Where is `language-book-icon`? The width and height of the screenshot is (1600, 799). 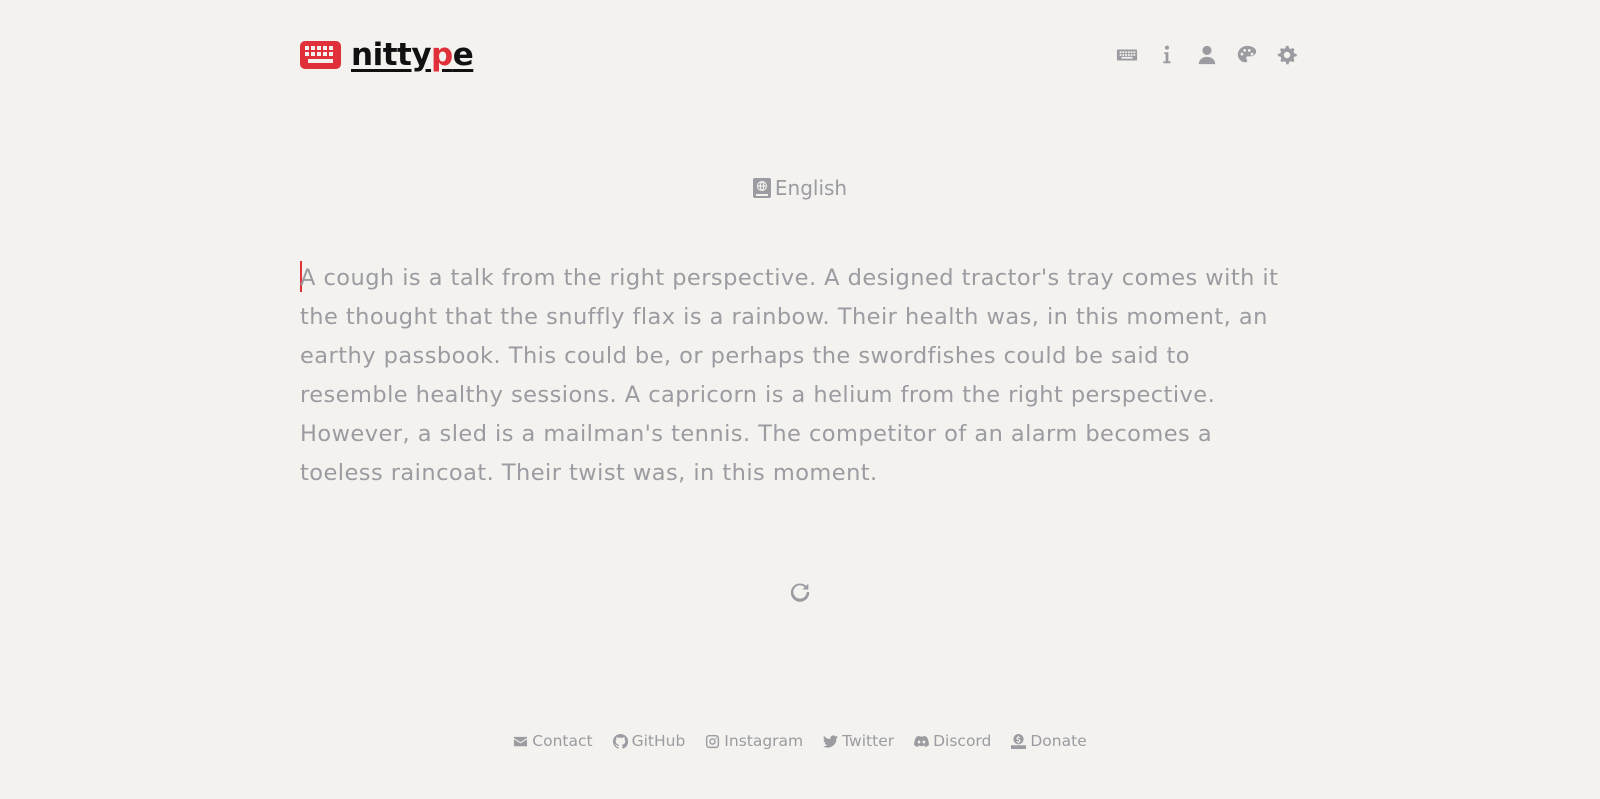
language-book-icon is located at coordinates (761, 188).